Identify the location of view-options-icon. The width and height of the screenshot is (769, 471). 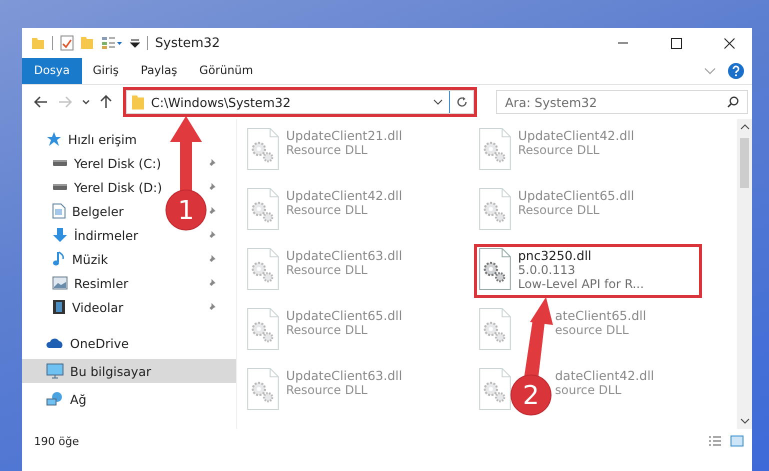
(112, 43).